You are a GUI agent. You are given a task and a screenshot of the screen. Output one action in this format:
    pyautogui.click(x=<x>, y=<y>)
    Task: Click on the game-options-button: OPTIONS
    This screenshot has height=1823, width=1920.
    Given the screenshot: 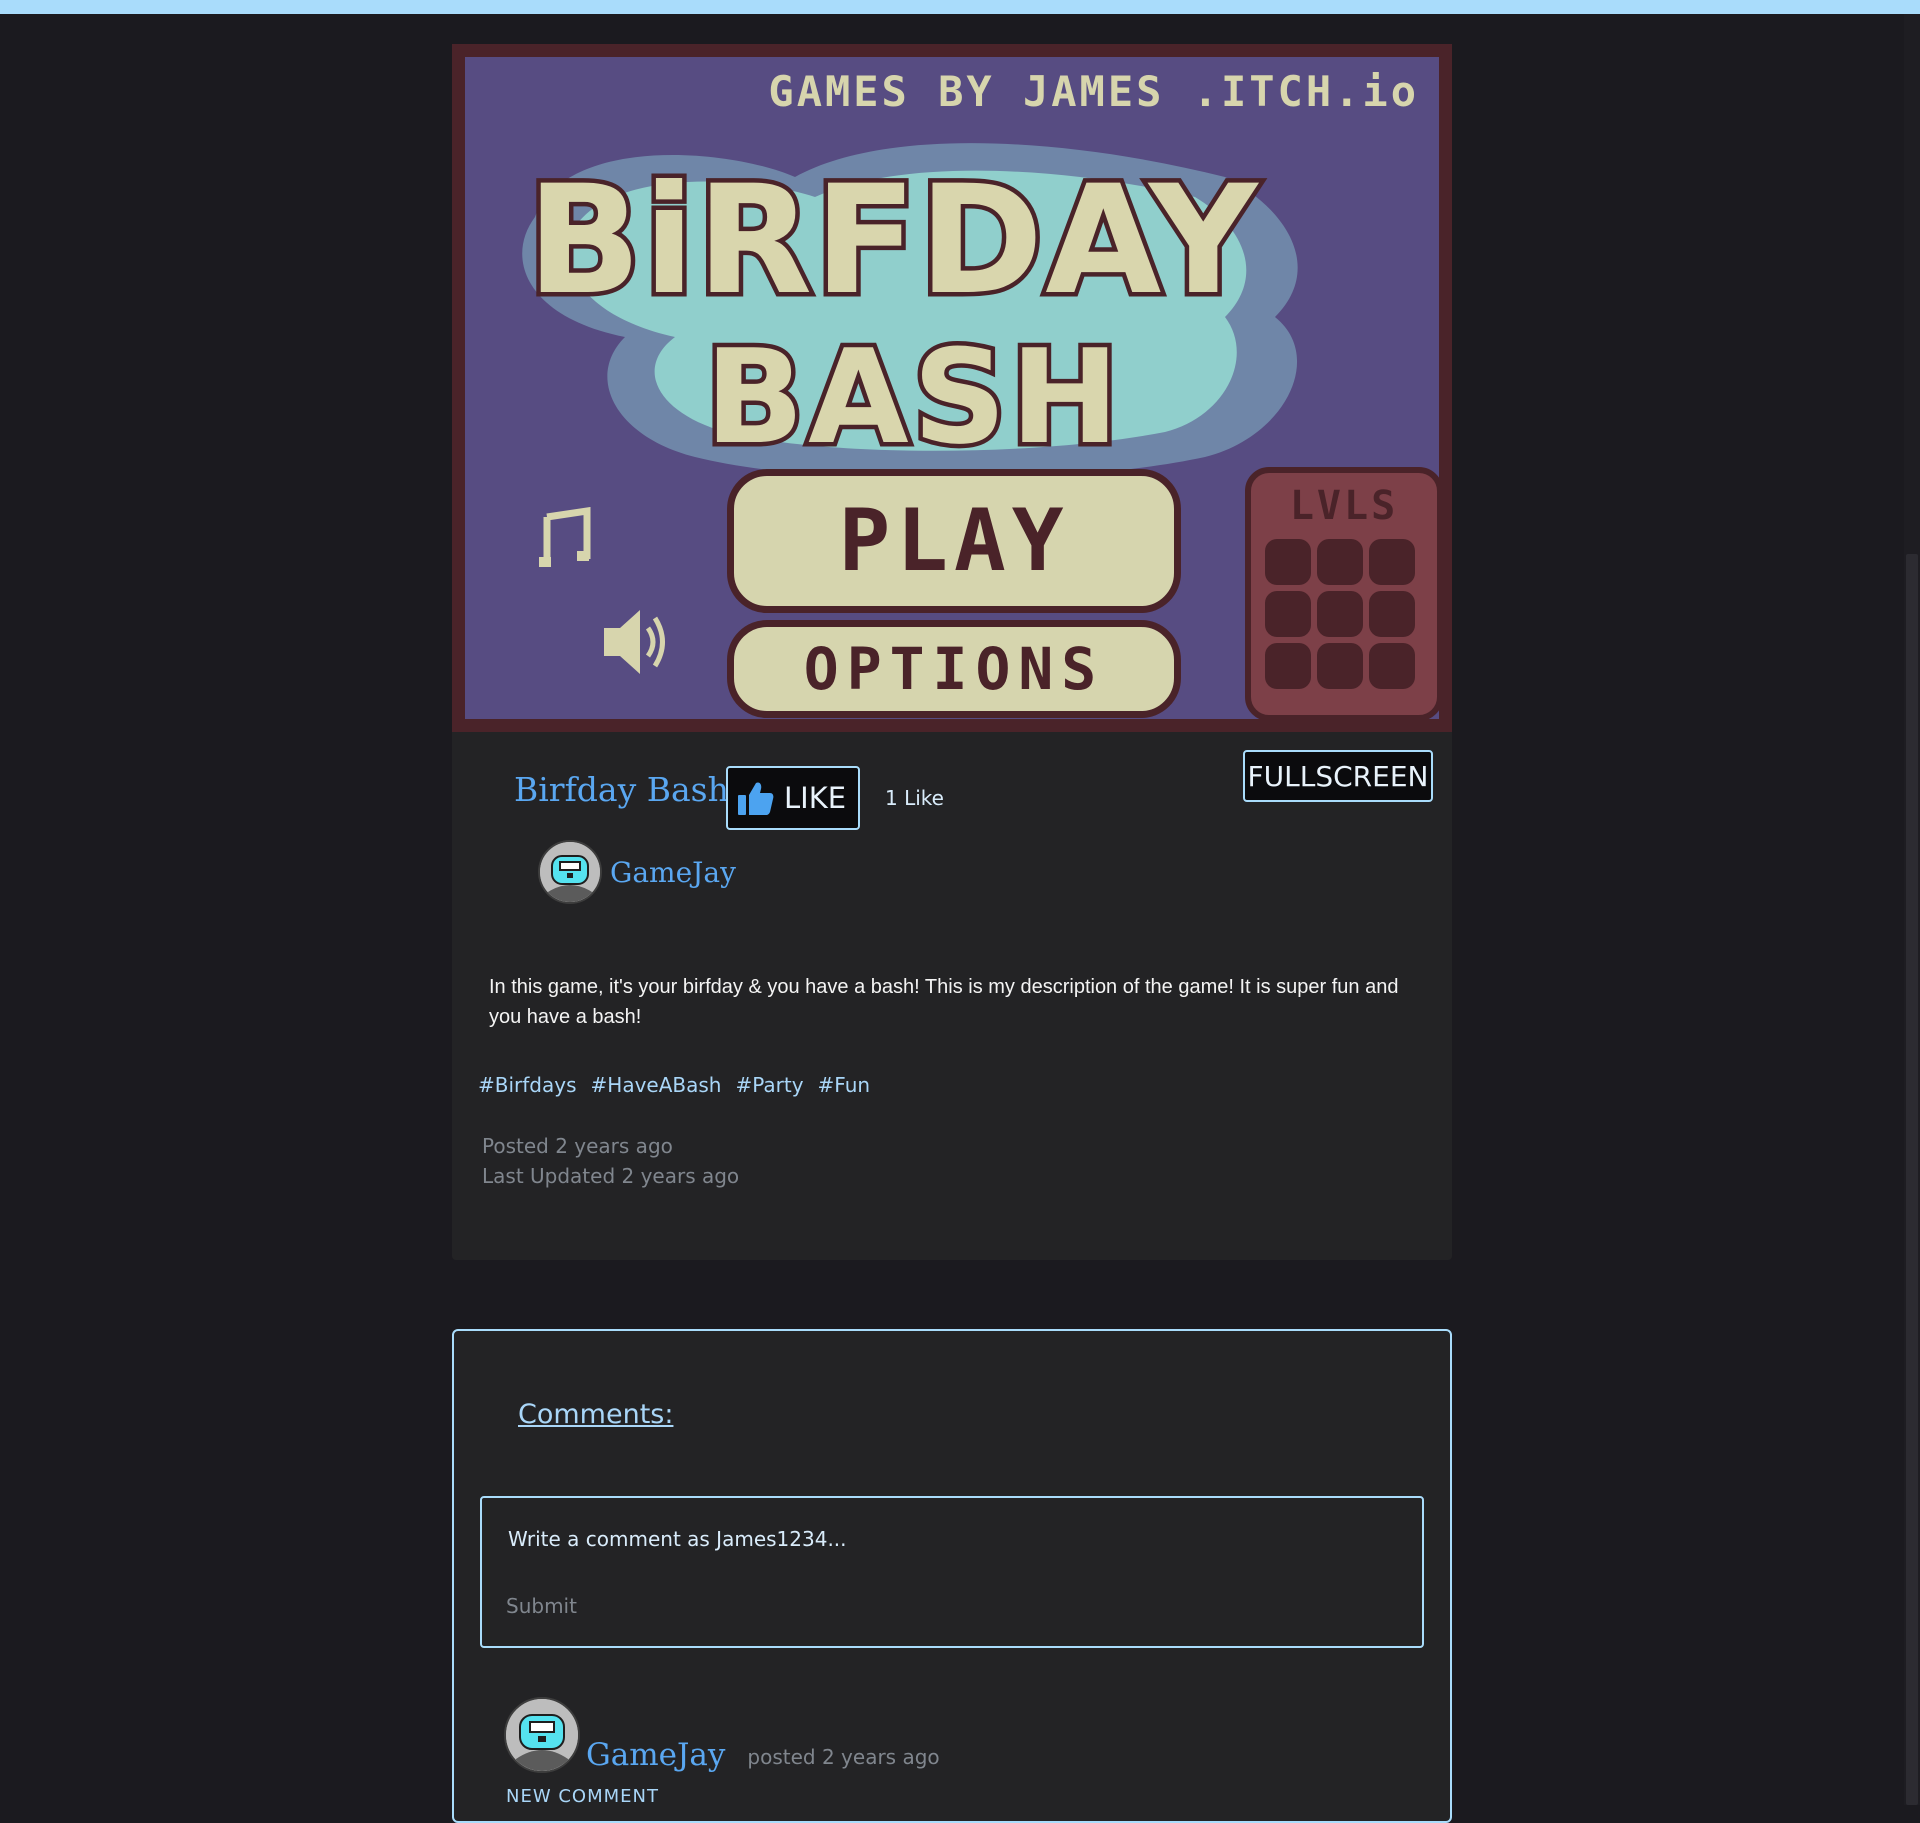 What is the action you would take?
    pyautogui.click(x=954, y=669)
    